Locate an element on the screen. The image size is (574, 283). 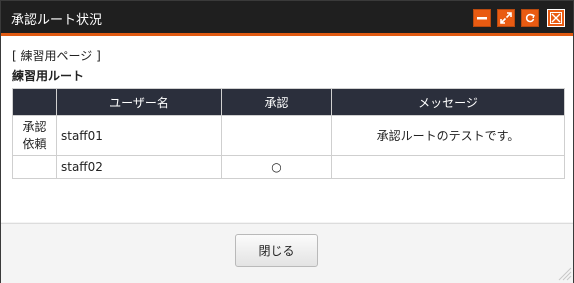
refresh-button is located at coordinates (530, 18).